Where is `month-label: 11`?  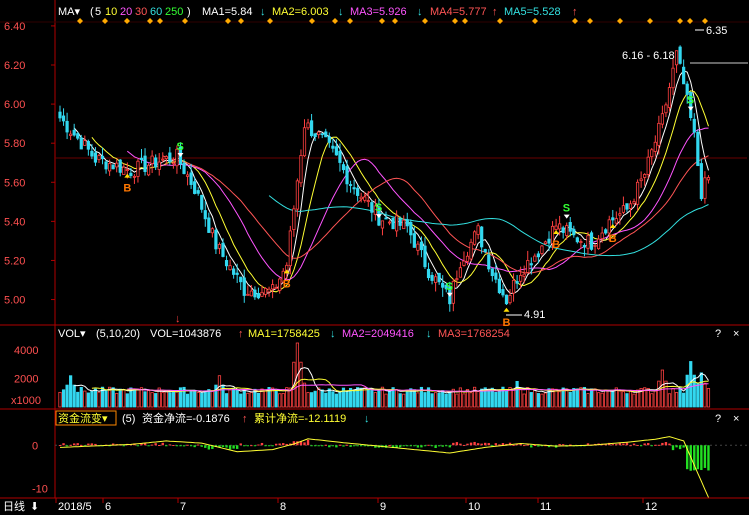 month-label: 11 is located at coordinates (545, 507).